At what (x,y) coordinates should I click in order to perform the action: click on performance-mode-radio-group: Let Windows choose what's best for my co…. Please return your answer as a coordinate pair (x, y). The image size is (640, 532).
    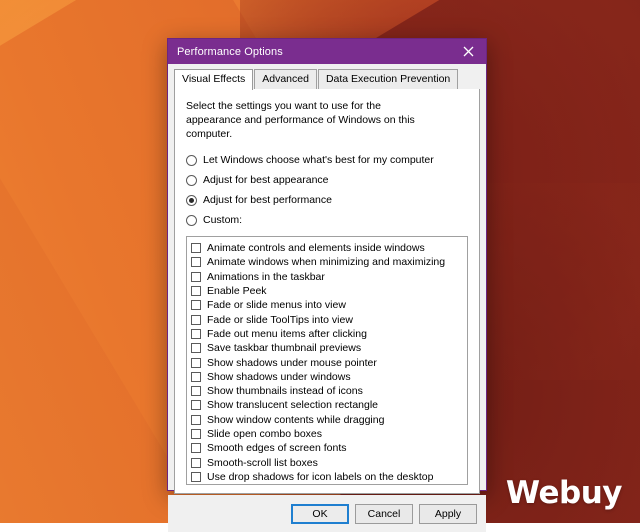
    Looking at the image, I should click on (327, 195).